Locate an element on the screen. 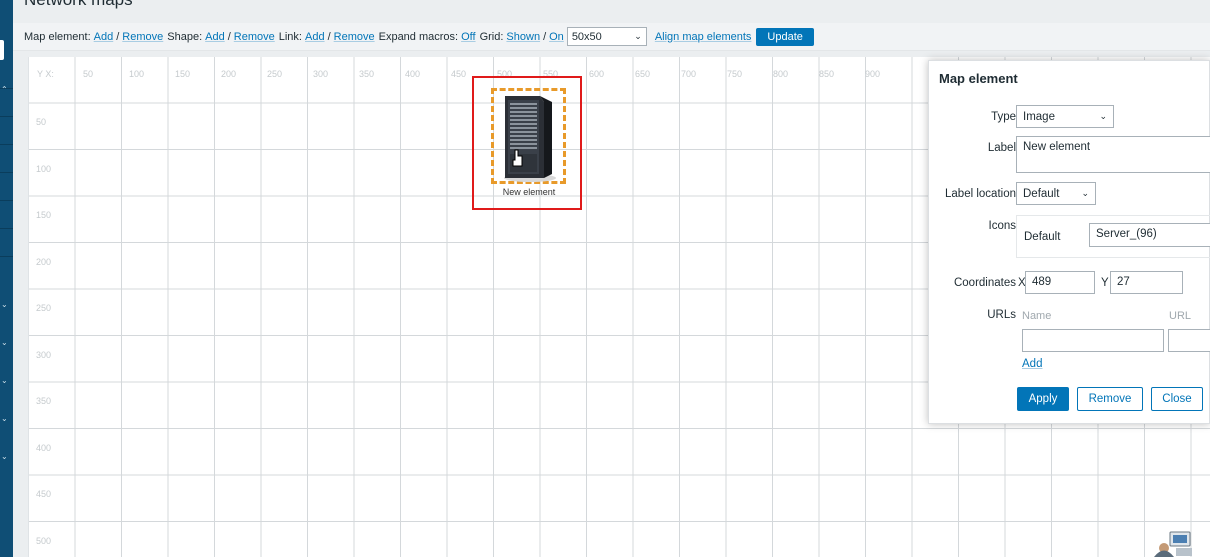 This screenshot has height=557, width=1210. label-textarea: New element is located at coordinates (1113, 154).